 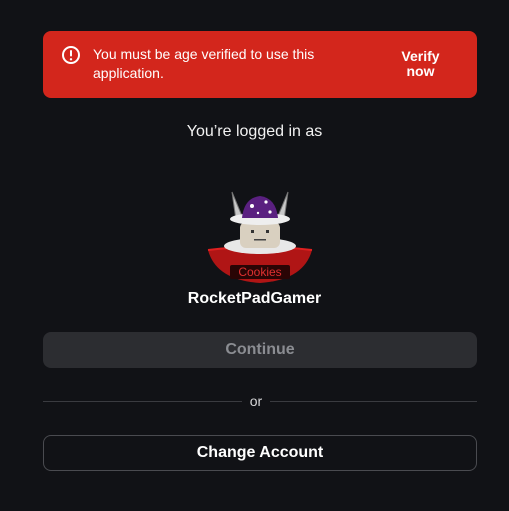 I want to click on alert-circle-icon, so click(x=71, y=55).